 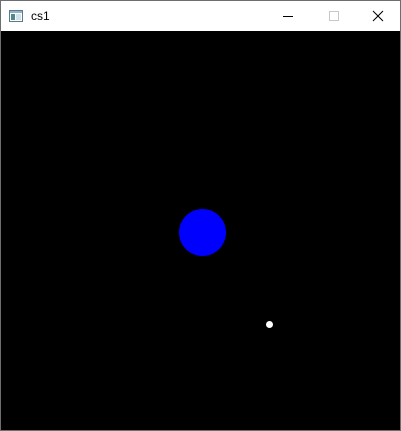 What do you see at coordinates (269, 324) in the screenshot?
I see `white-dot` at bounding box center [269, 324].